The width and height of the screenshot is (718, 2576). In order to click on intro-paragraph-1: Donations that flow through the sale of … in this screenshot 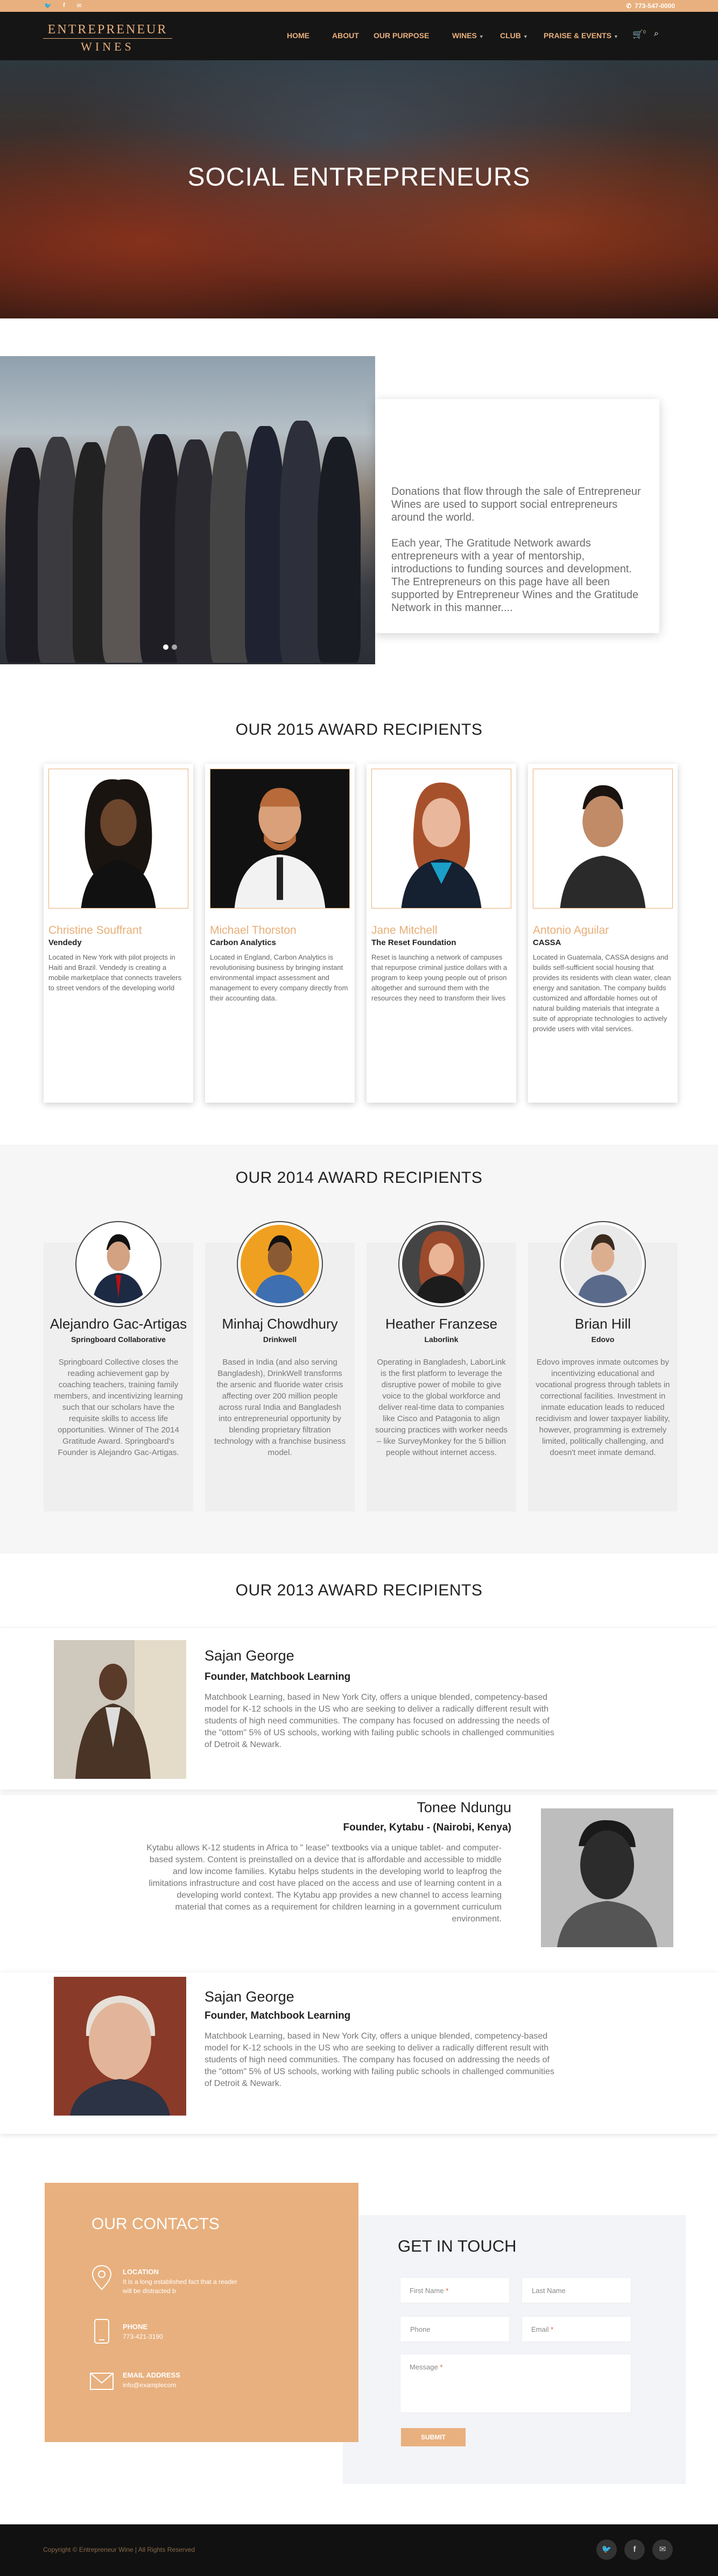, I will do `click(516, 504)`.